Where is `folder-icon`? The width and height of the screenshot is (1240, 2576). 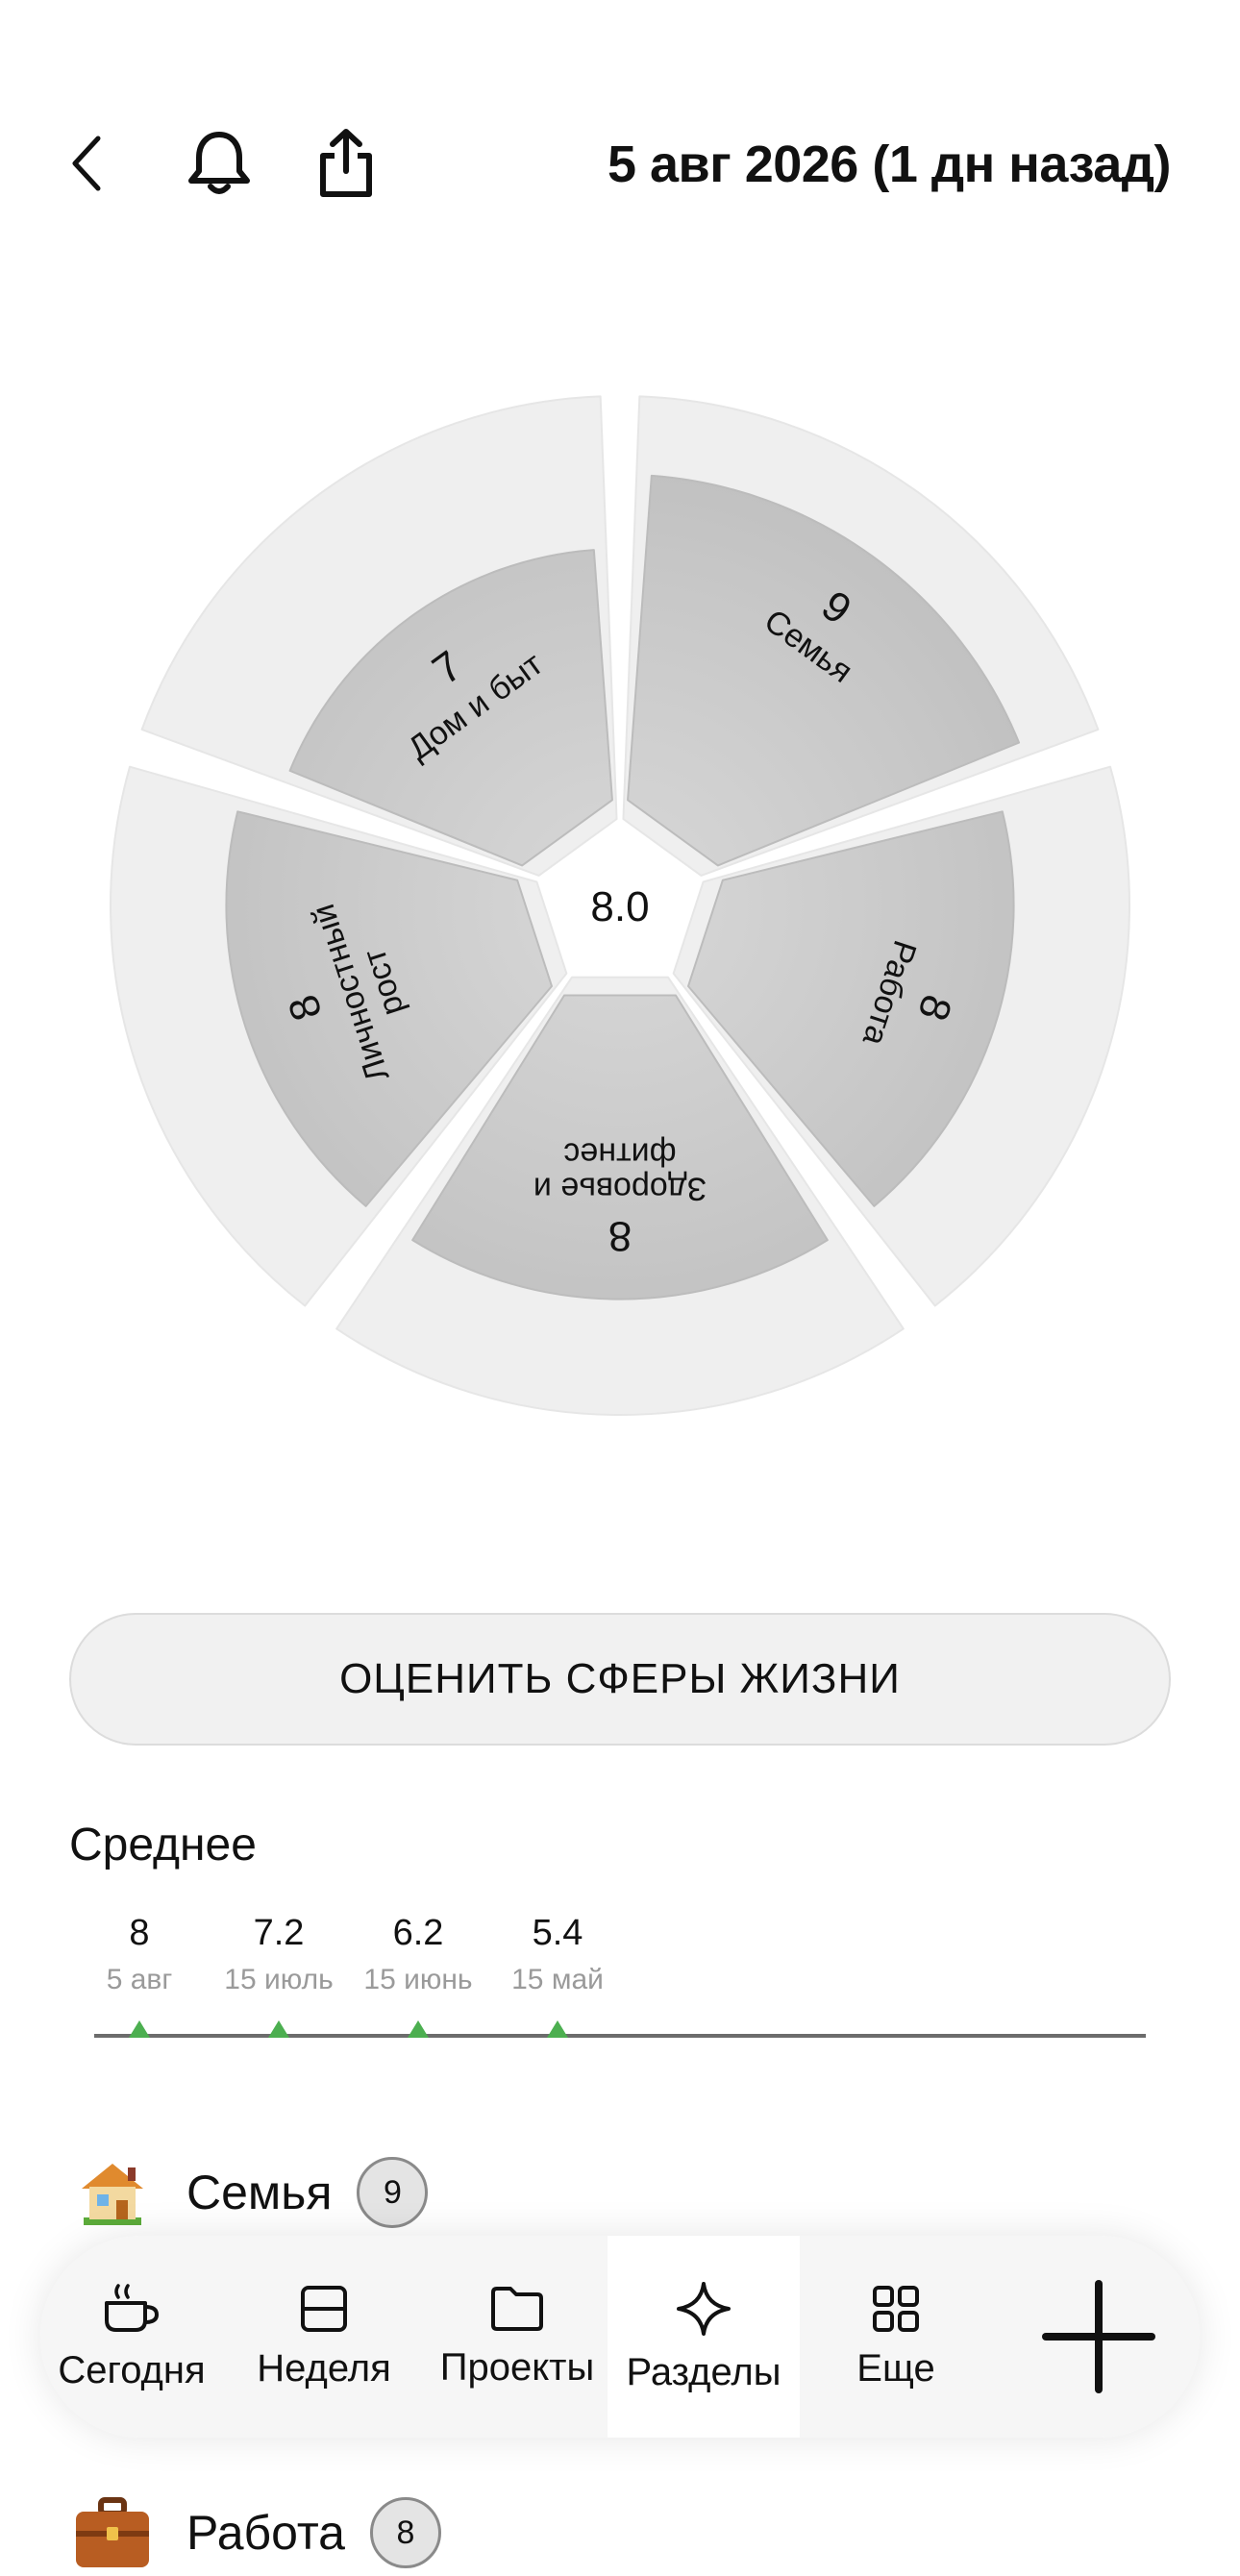 folder-icon is located at coordinates (517, 2308).